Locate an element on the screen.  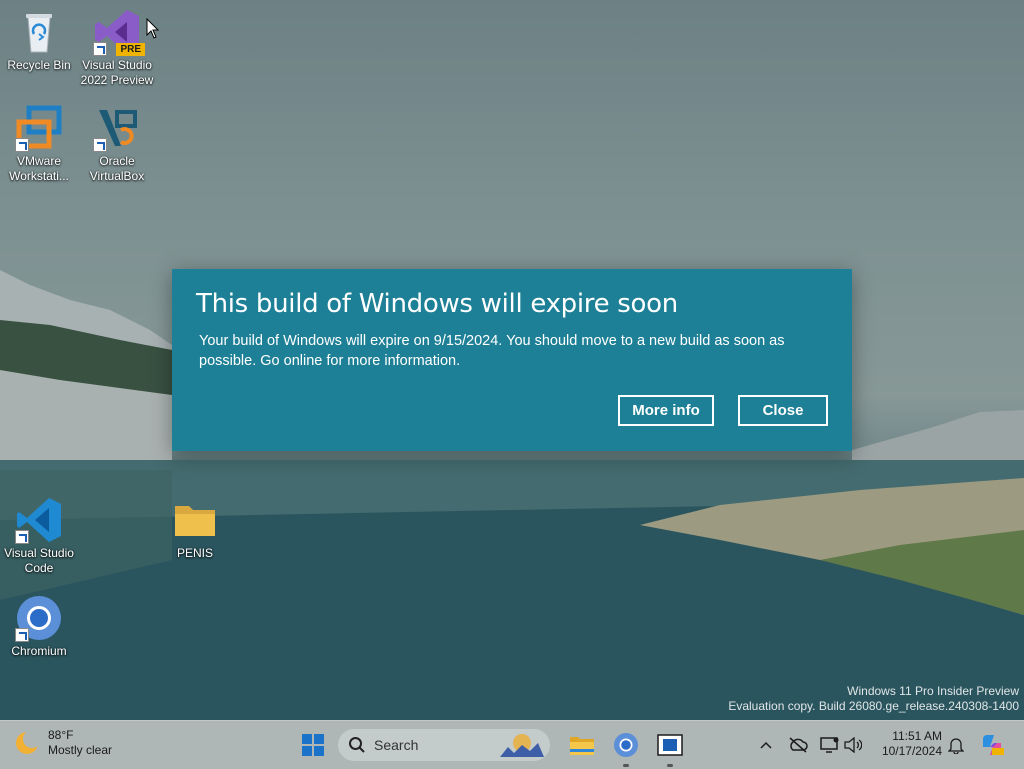
mouse-cursor-icon is located at coordinates (153, 28).